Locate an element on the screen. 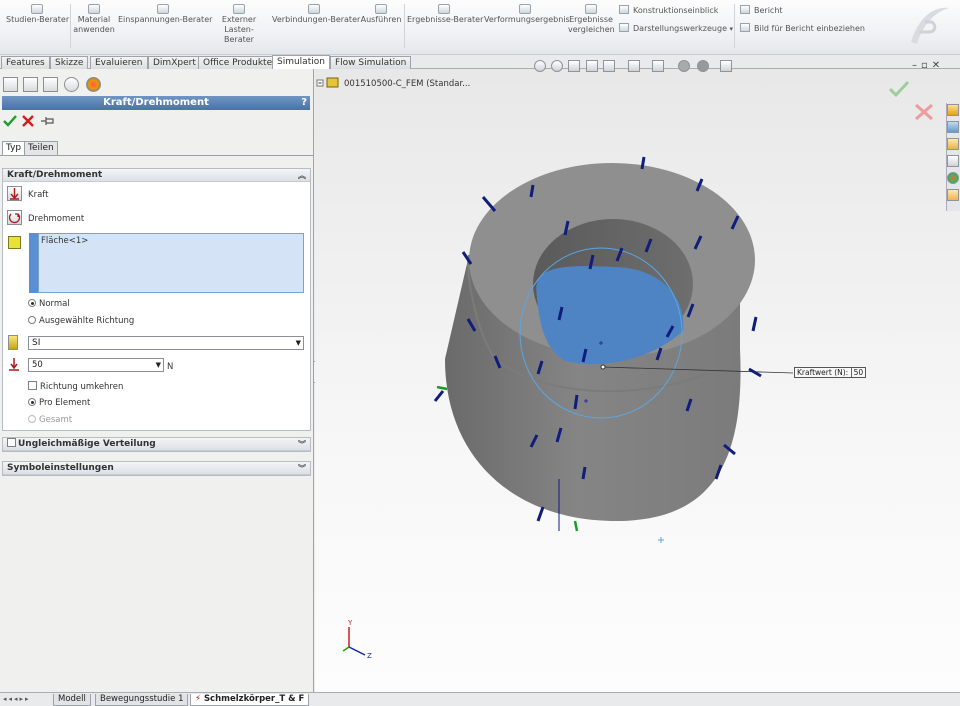 The height and width of the screenshot is (706, 960). force-unit-label: N is located at coordinates (170, 367).